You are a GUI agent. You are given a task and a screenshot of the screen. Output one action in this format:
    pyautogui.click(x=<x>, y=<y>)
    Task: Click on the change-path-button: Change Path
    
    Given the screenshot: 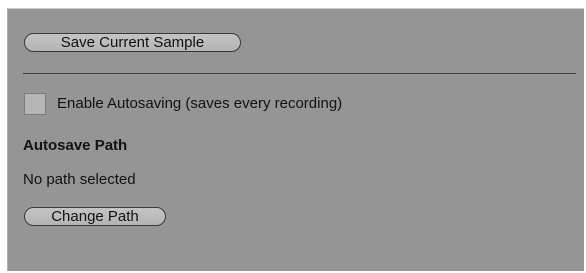 What is the action you would take?
    pyautogui.click(x=95, y=216)
    